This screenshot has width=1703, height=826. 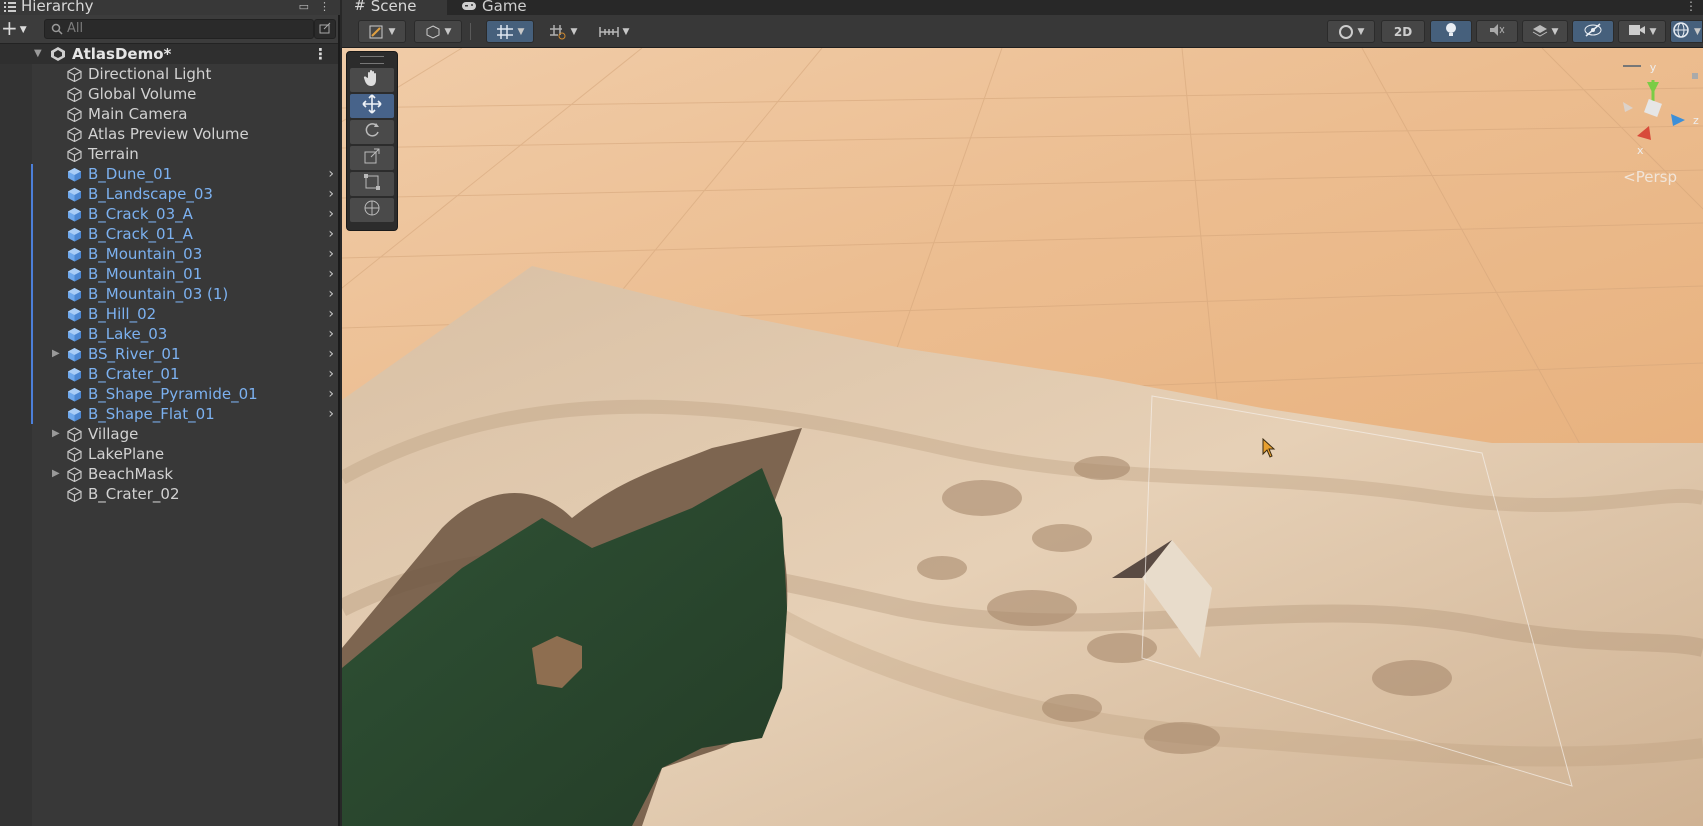 What do you see at coordinates (169, 194) in the screenshot?
I see `hierarchy-row: B_Landscape_03 ›` at bounding box center [169, 194].